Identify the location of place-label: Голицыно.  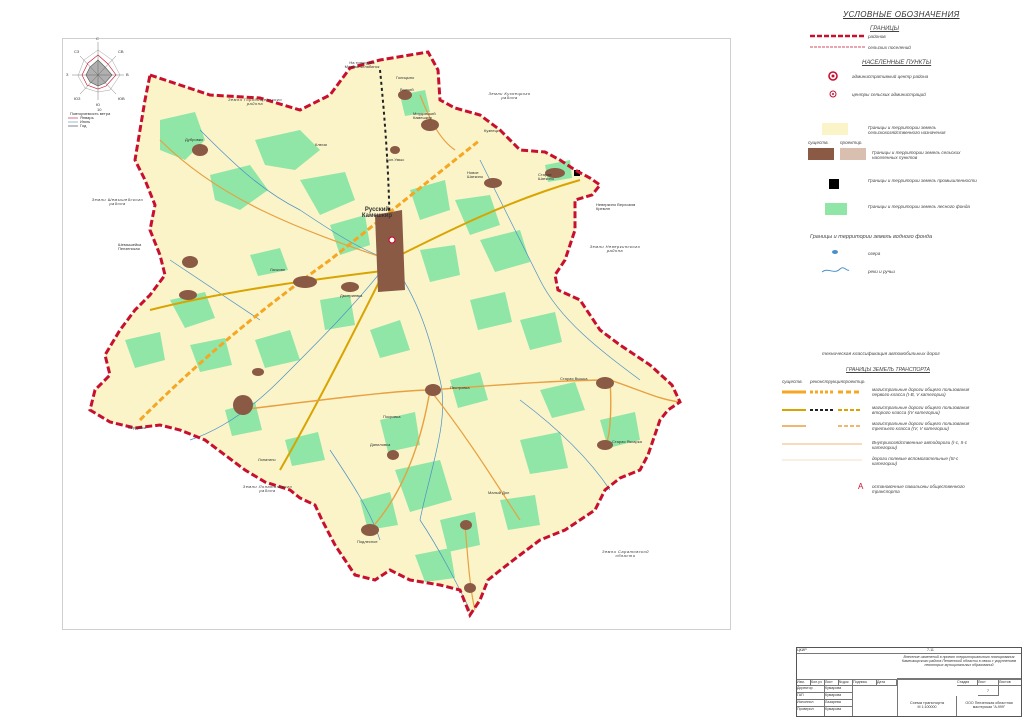
(405, 77).